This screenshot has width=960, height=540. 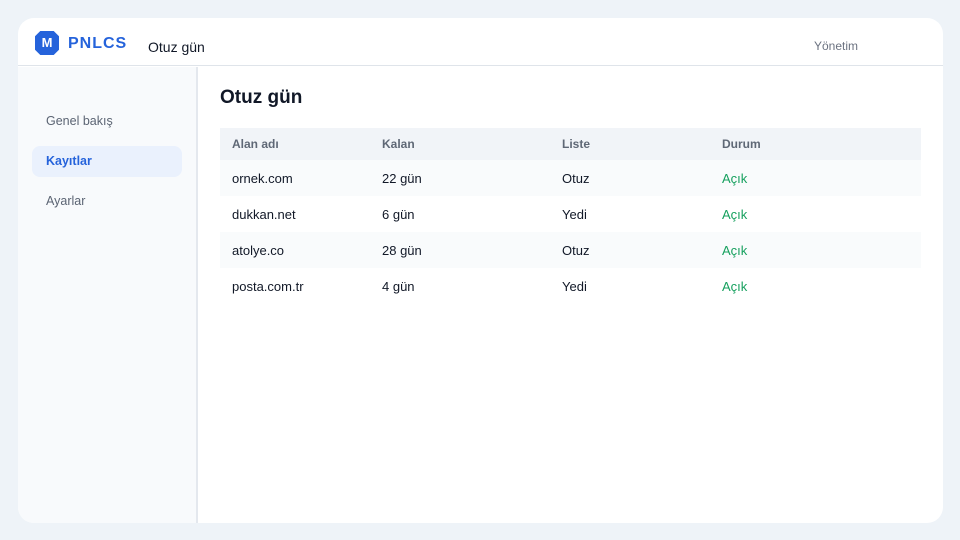 What do you see at coordinates (261, 97) in the screenshot?
I see `page-title: Otuz gün` at bounding box center [261, 97].